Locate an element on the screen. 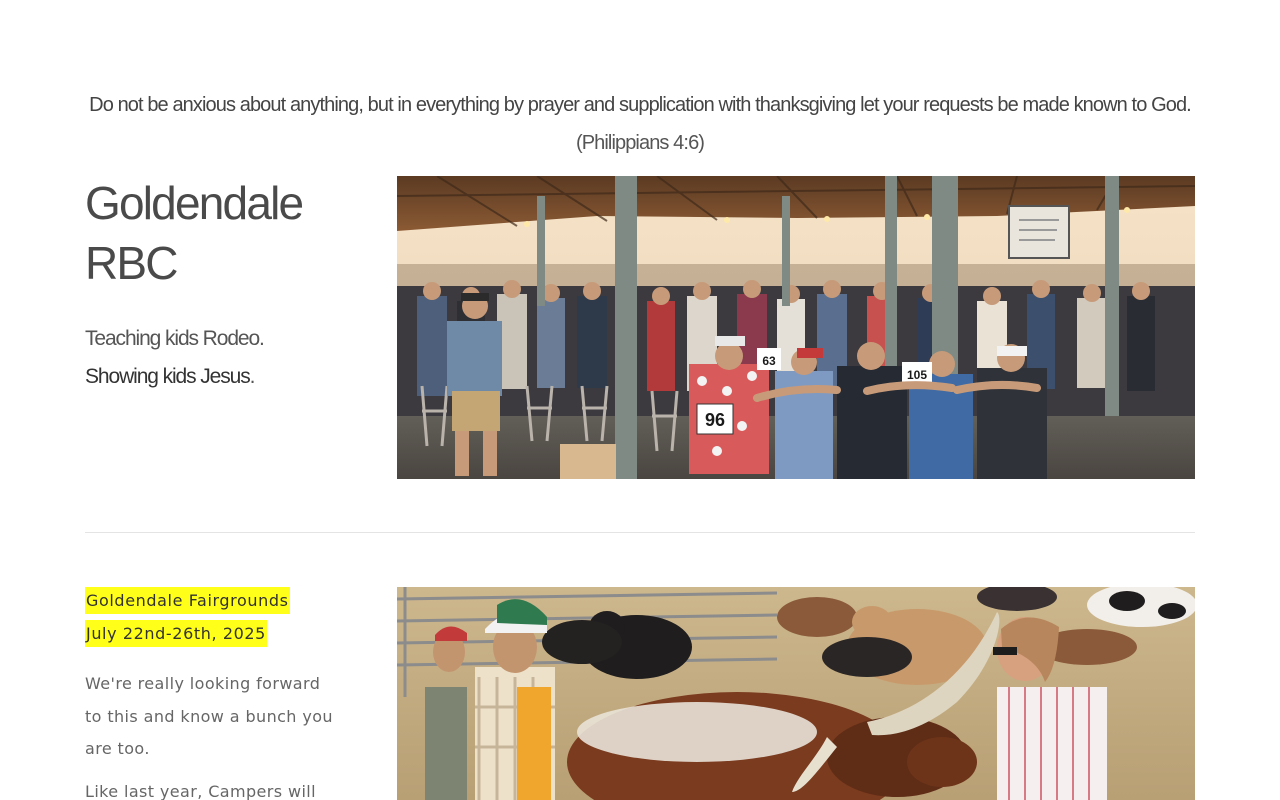  event-dates-row: July 22nd-26th, 2025 is located at coordinates (215, 636).